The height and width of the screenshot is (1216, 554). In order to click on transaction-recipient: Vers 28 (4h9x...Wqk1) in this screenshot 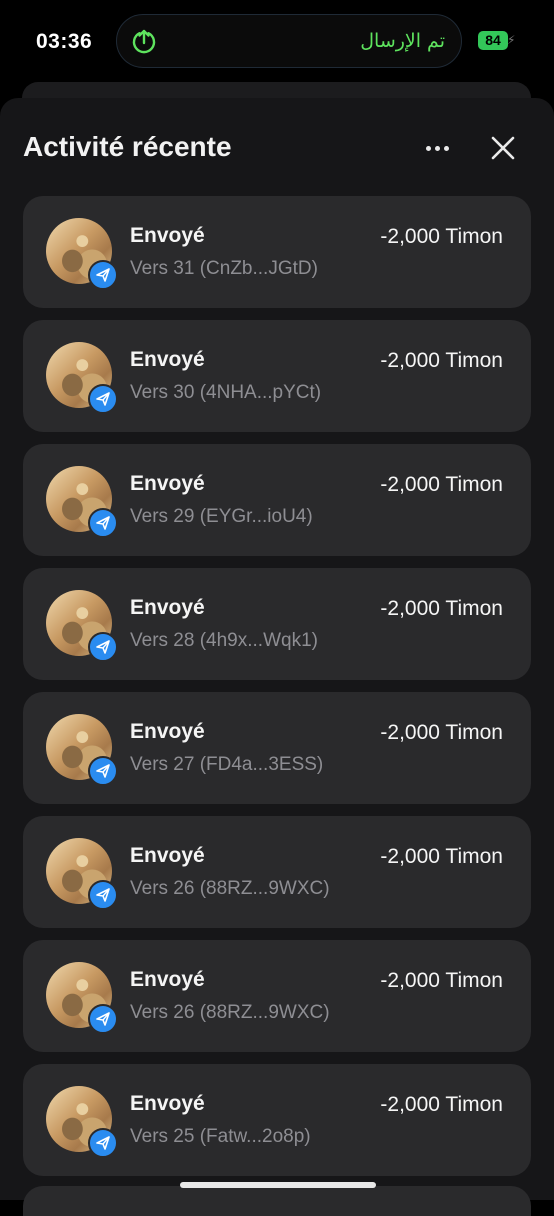, I will do `click(224, 640)`.